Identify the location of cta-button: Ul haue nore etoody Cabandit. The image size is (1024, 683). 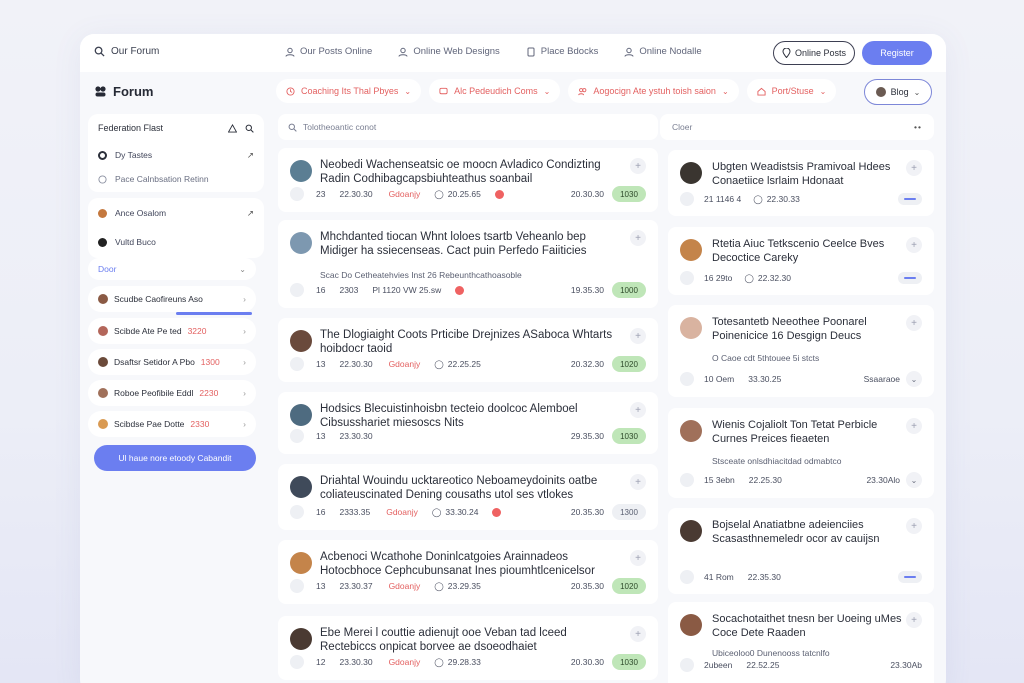
(175, 458).